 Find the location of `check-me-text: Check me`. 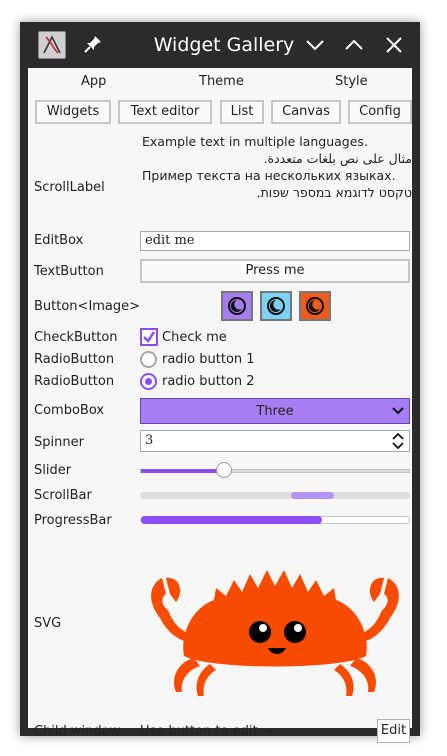

check-me-text: Check me is located at coordinates (194, 337).